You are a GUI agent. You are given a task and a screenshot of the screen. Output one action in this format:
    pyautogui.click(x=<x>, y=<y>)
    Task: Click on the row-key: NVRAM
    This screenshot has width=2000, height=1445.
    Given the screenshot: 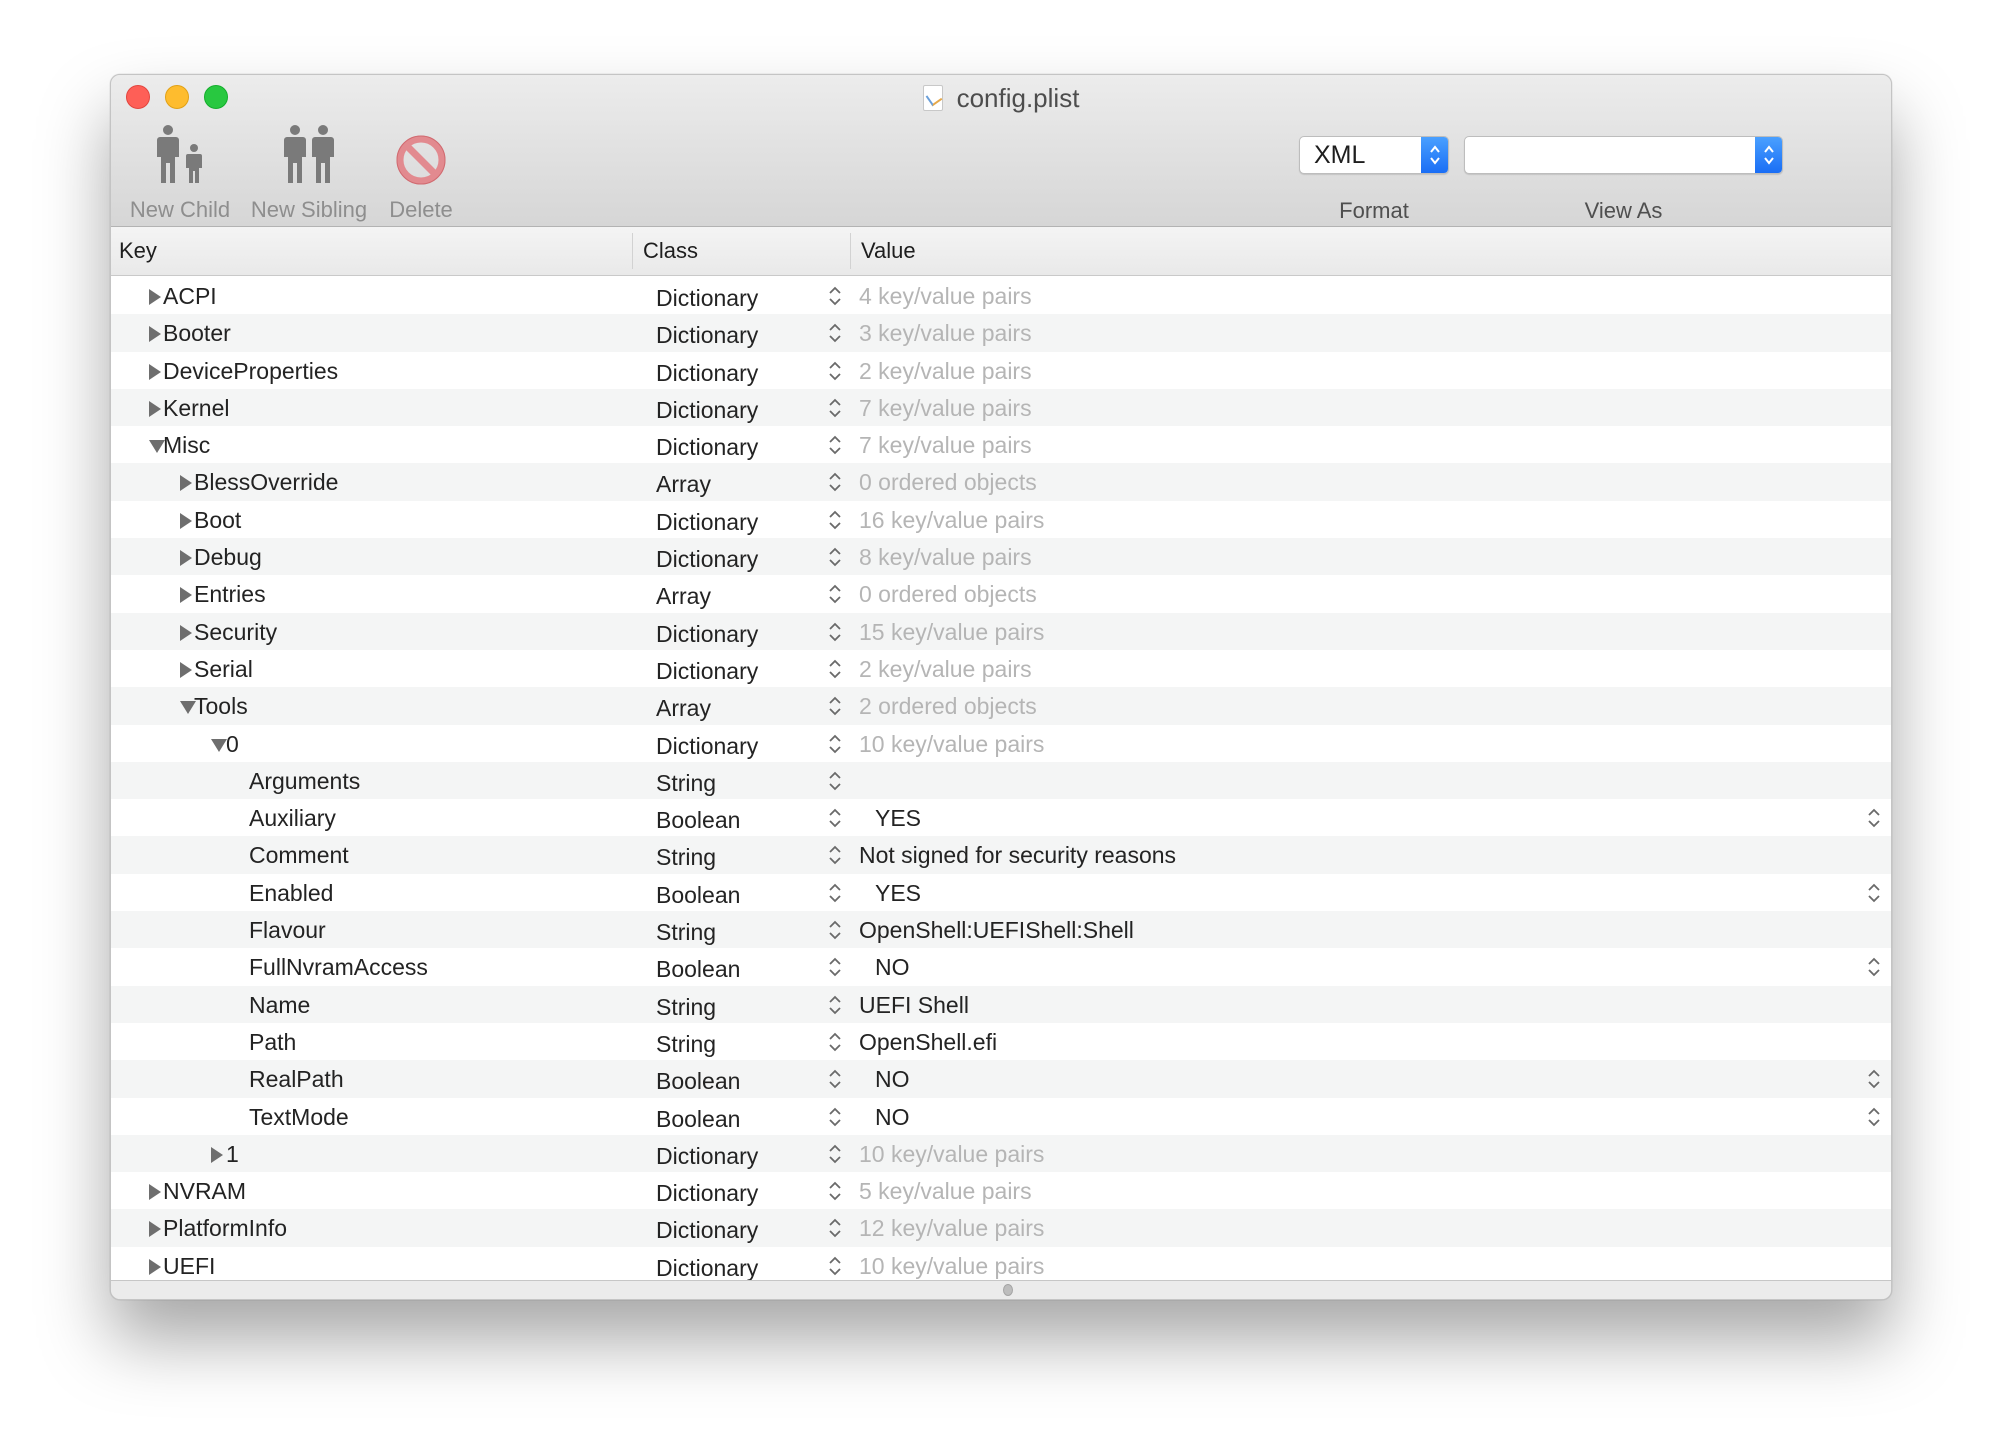 What is the action you would take?
    pyautogui.click(x=204, y=1191)
    